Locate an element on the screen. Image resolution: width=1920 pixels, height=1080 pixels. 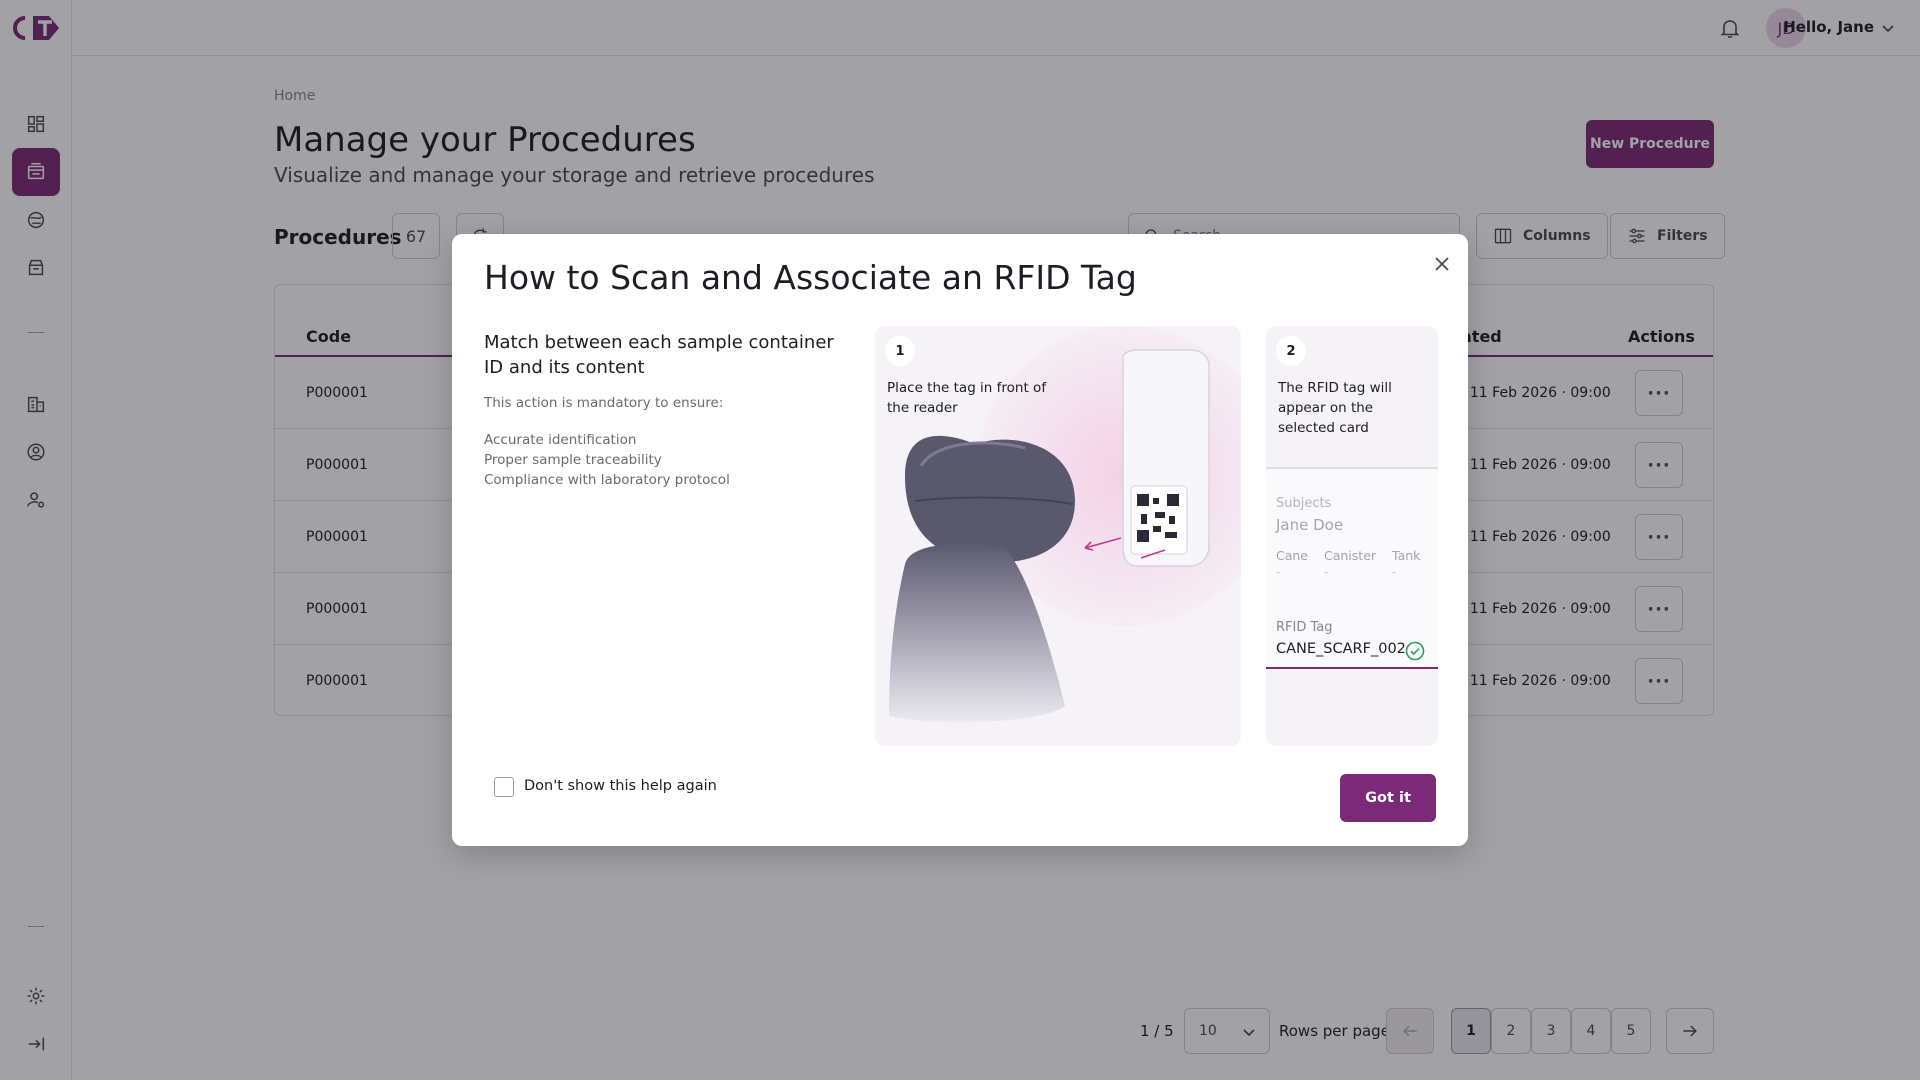
step-1-panel: 1 Place the tag in front of the reader is located at coordinates (1058, 536).